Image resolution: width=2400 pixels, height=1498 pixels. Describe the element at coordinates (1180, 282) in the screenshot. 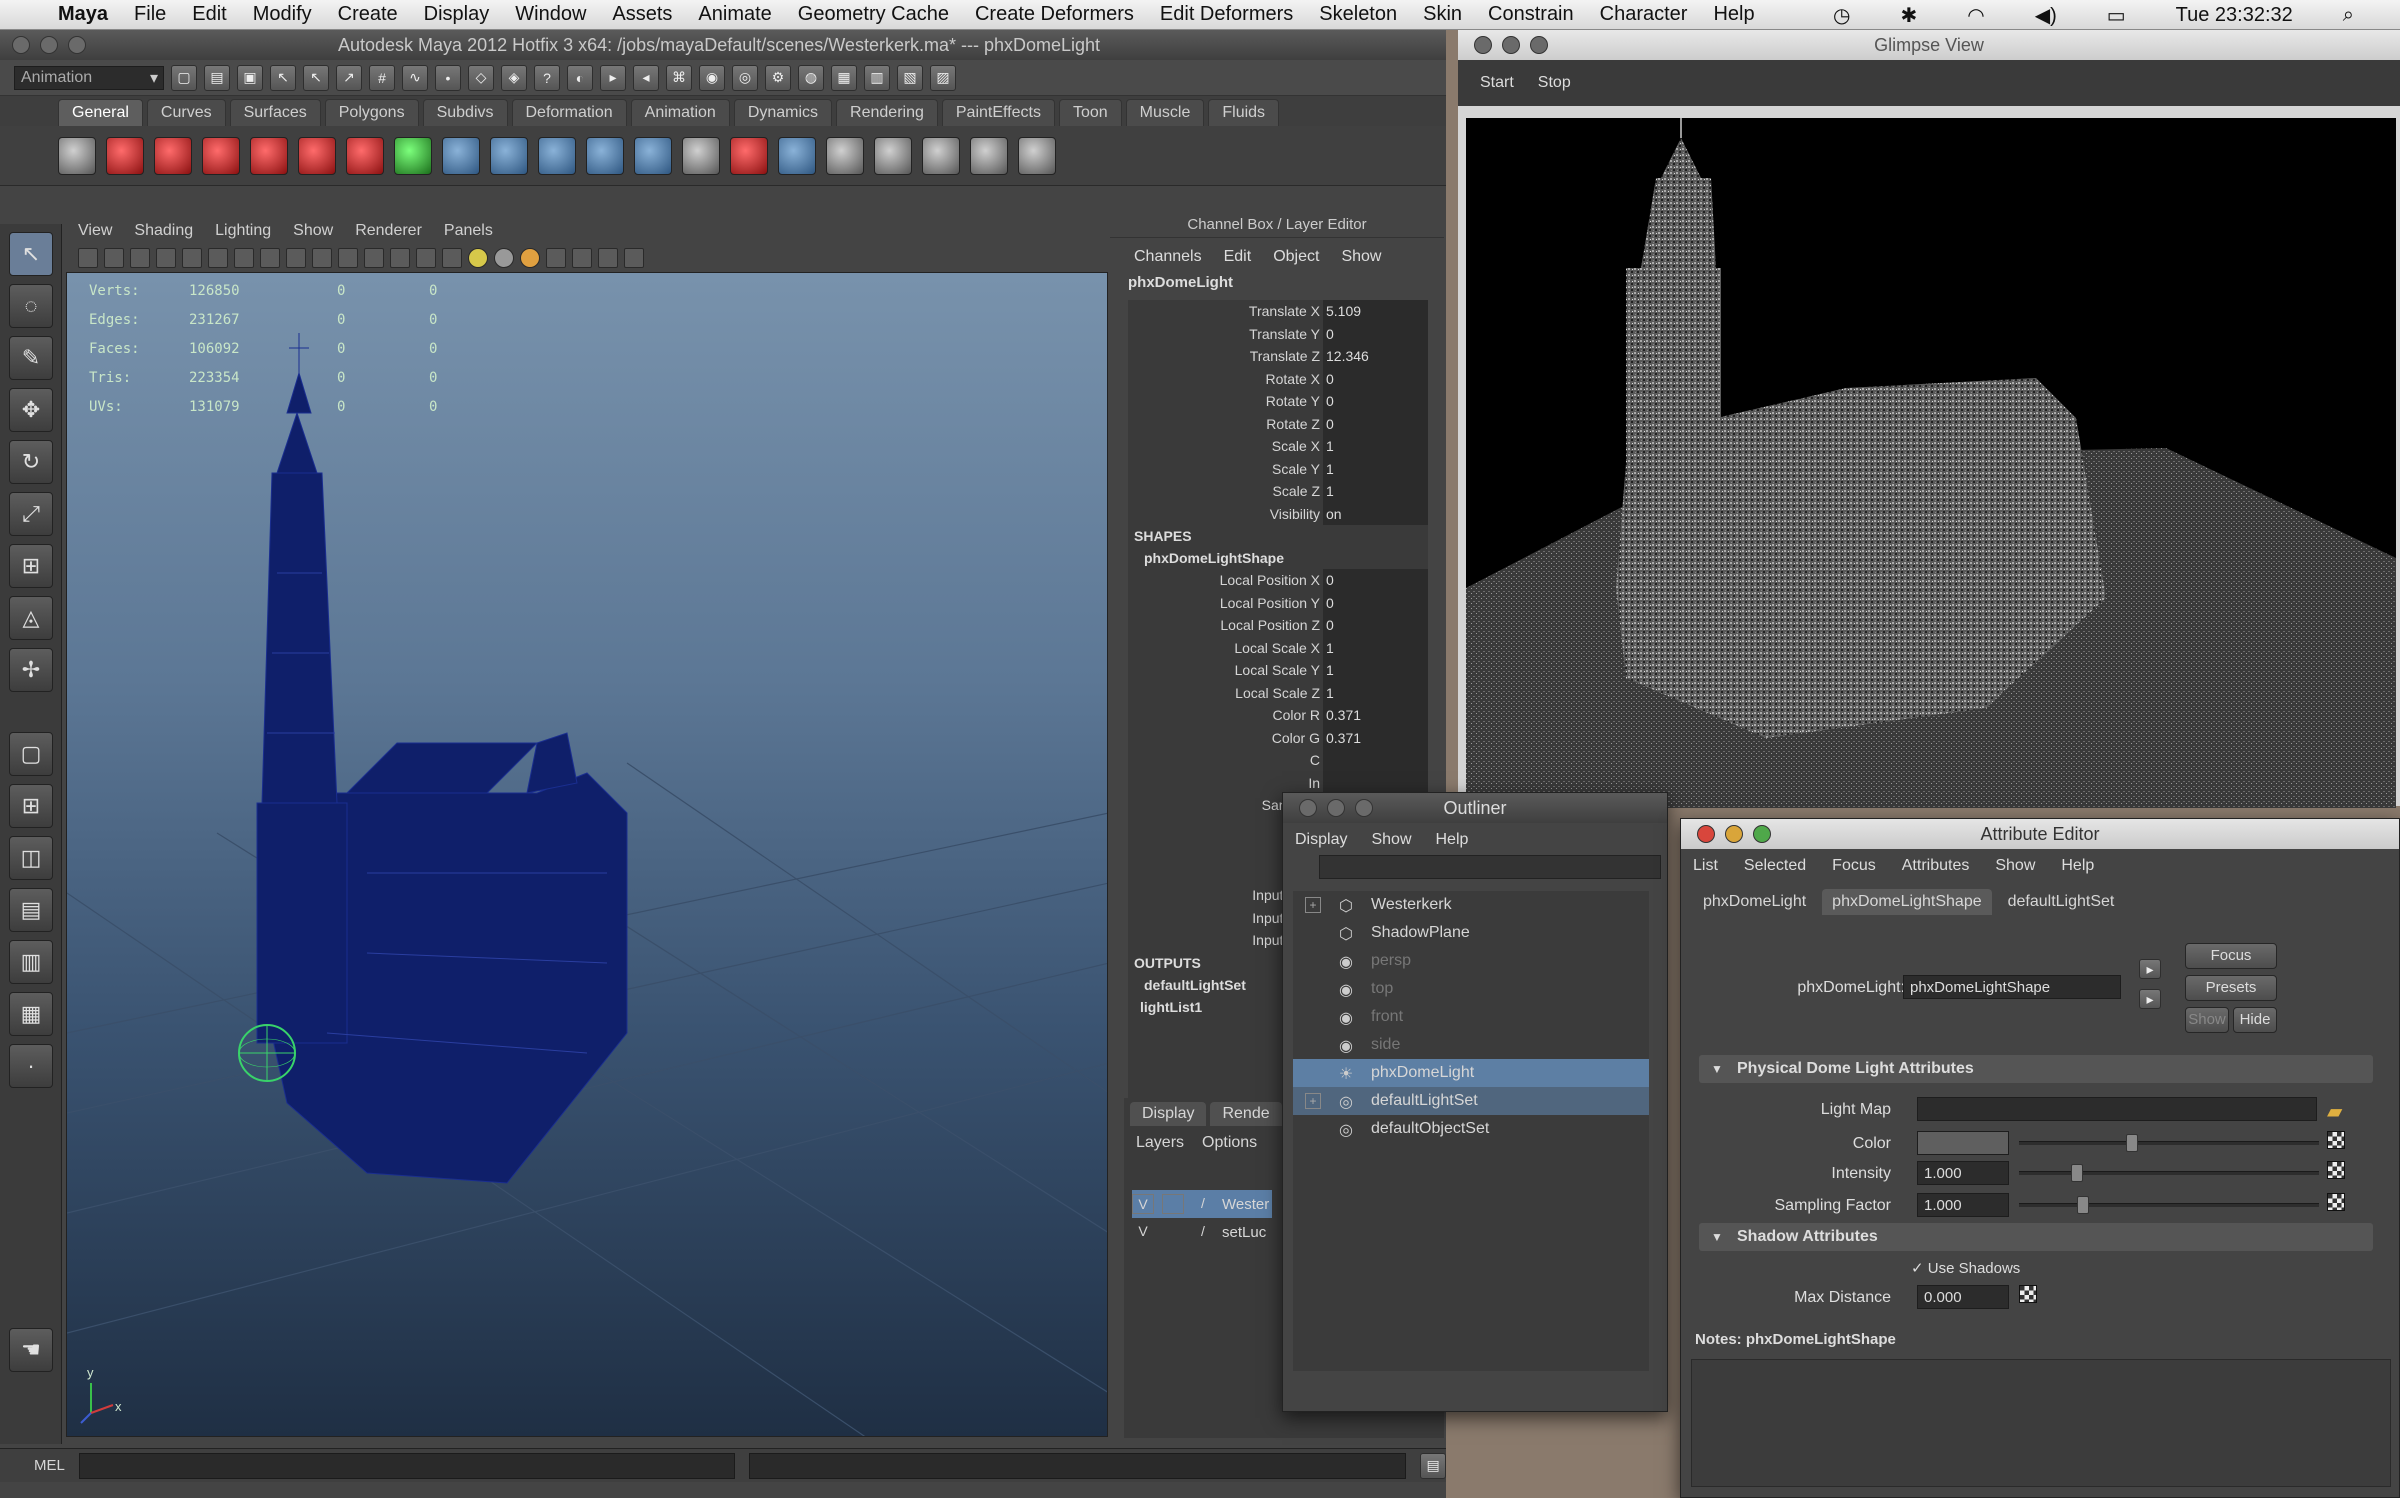

I see `channel-node-name: phxDomeLight` at that location.